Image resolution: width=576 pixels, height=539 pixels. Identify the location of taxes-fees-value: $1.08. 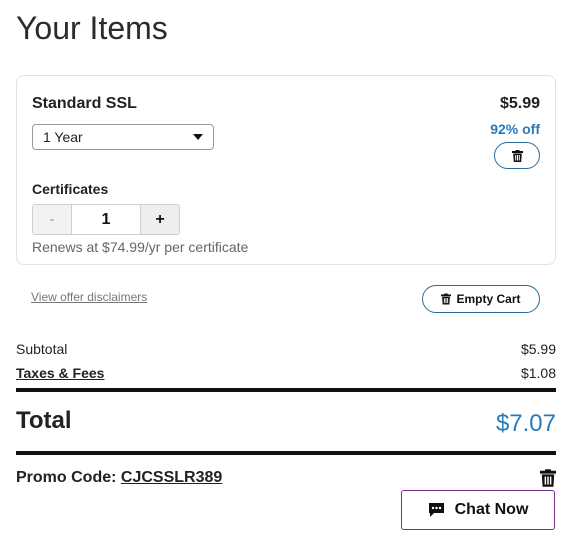
(538, 373).